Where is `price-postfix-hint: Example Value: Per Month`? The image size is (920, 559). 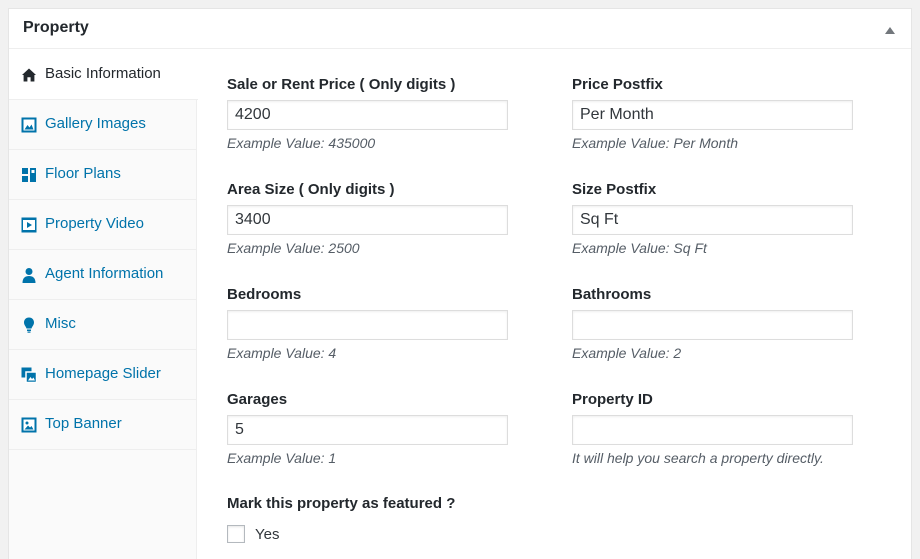
price-postfix-hint: Example Value: Per Month is located at coordinates (655, 143).